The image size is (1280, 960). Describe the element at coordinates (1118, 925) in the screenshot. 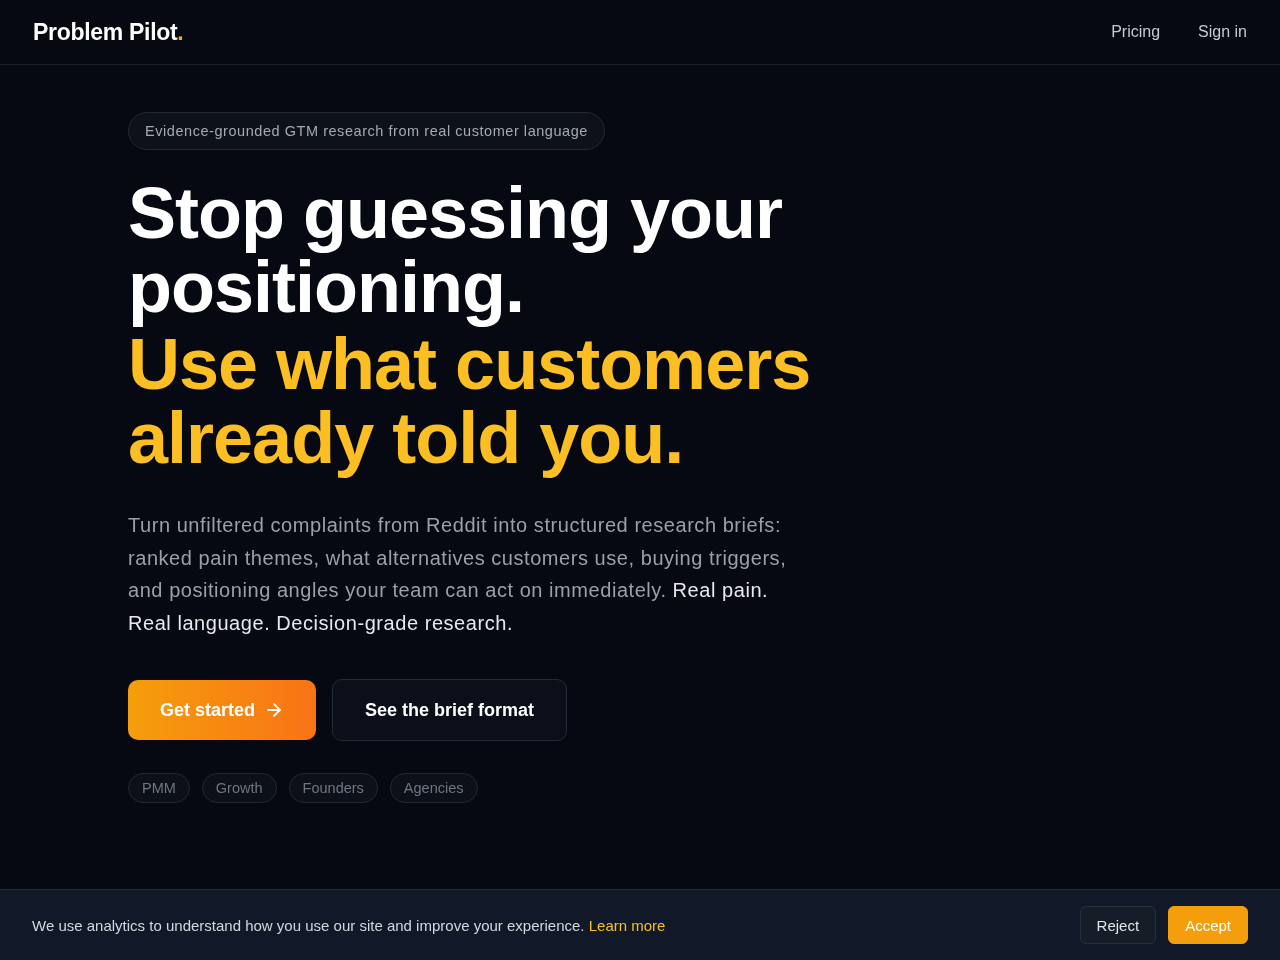

I see `reject-button: Reject` at that location.